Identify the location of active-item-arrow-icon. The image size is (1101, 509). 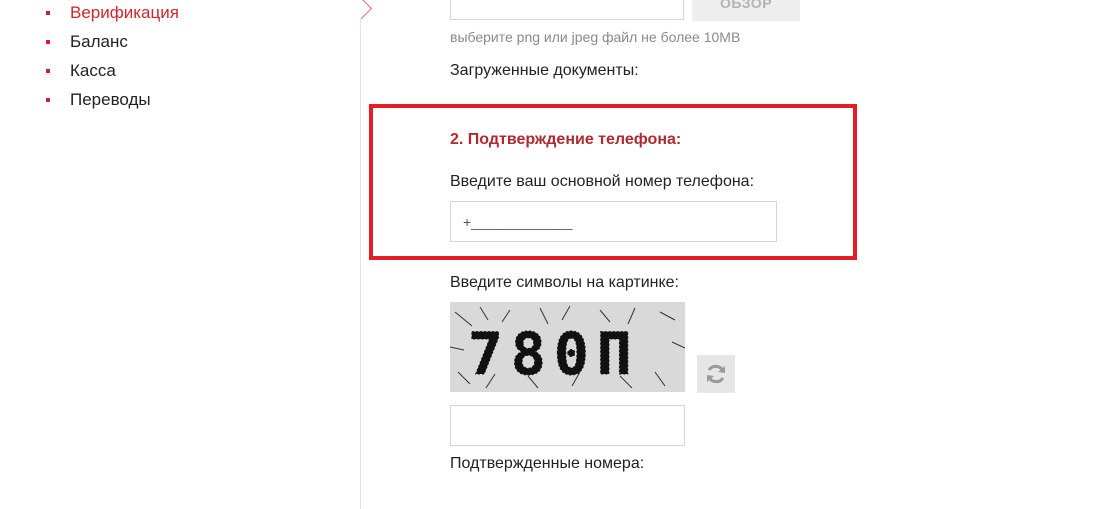
(361, 10).